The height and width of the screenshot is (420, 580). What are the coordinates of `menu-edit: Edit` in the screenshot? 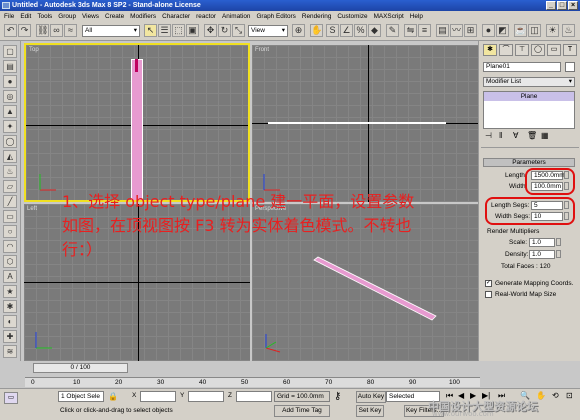 It's located at (25, 16).